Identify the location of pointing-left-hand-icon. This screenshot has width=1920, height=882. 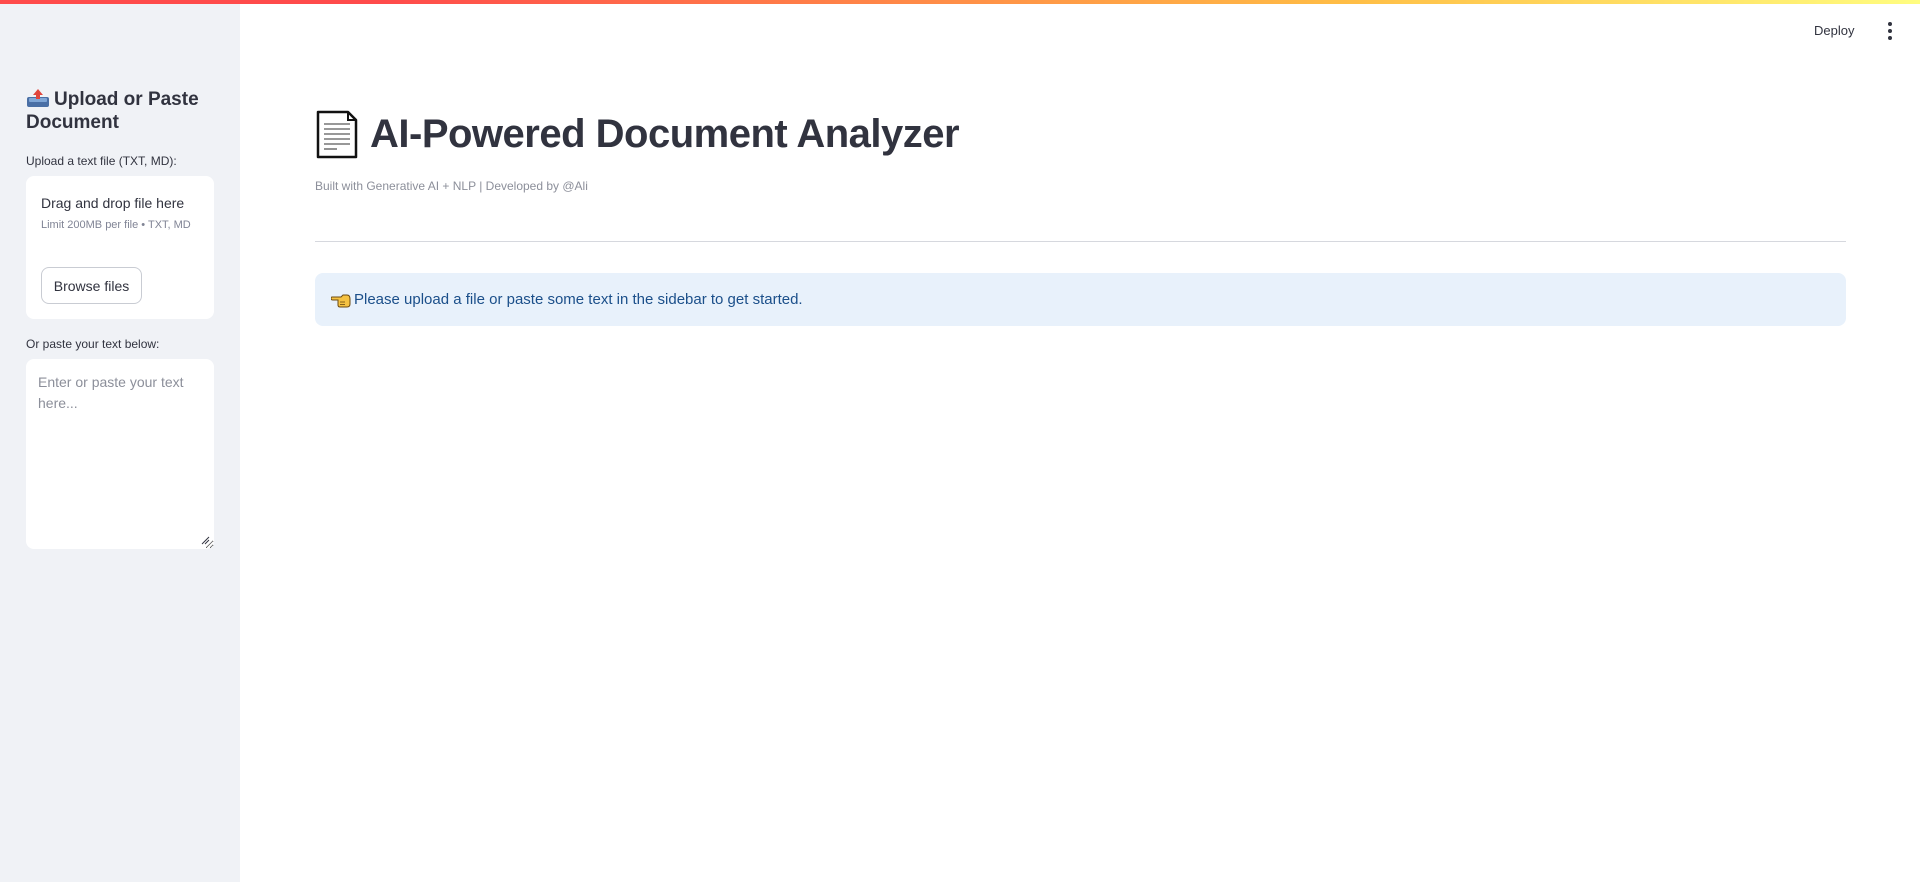
(341, 300).